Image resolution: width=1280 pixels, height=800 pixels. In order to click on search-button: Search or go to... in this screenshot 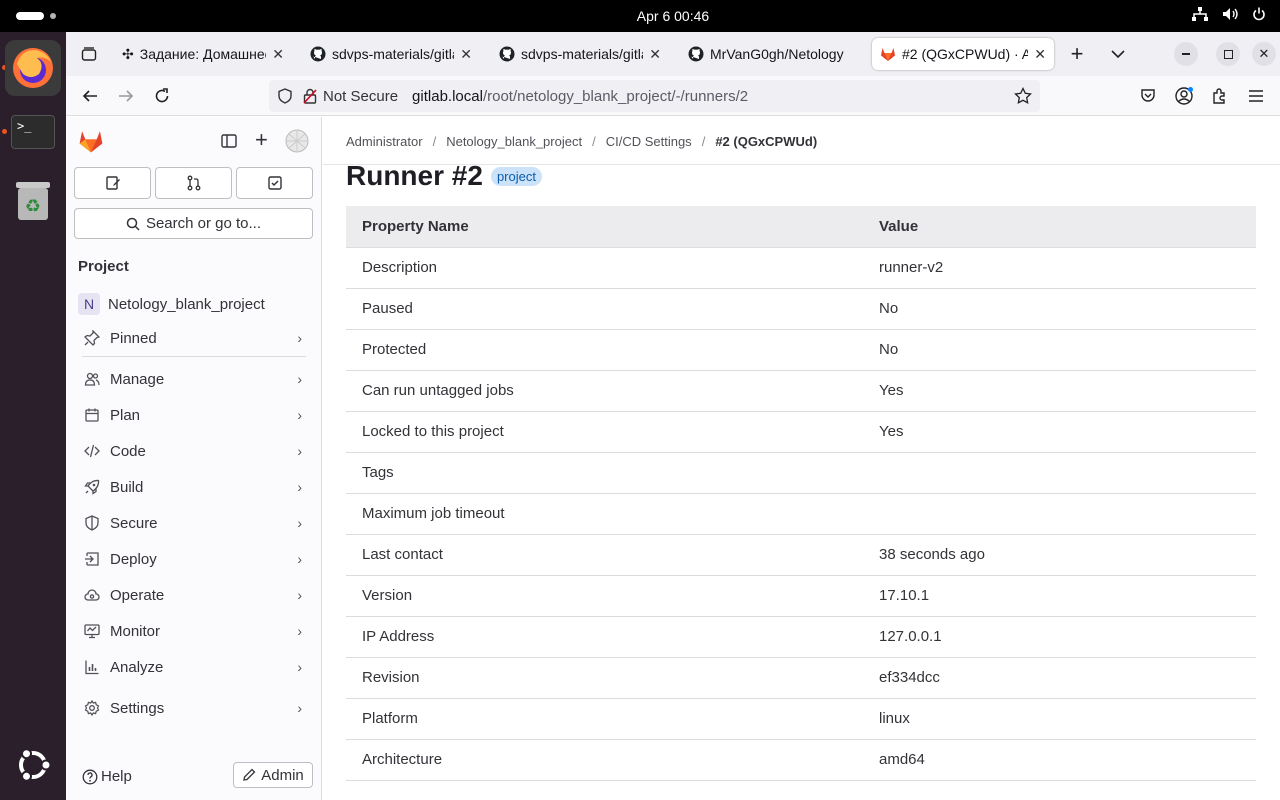, I will do `click(193, 223)`.